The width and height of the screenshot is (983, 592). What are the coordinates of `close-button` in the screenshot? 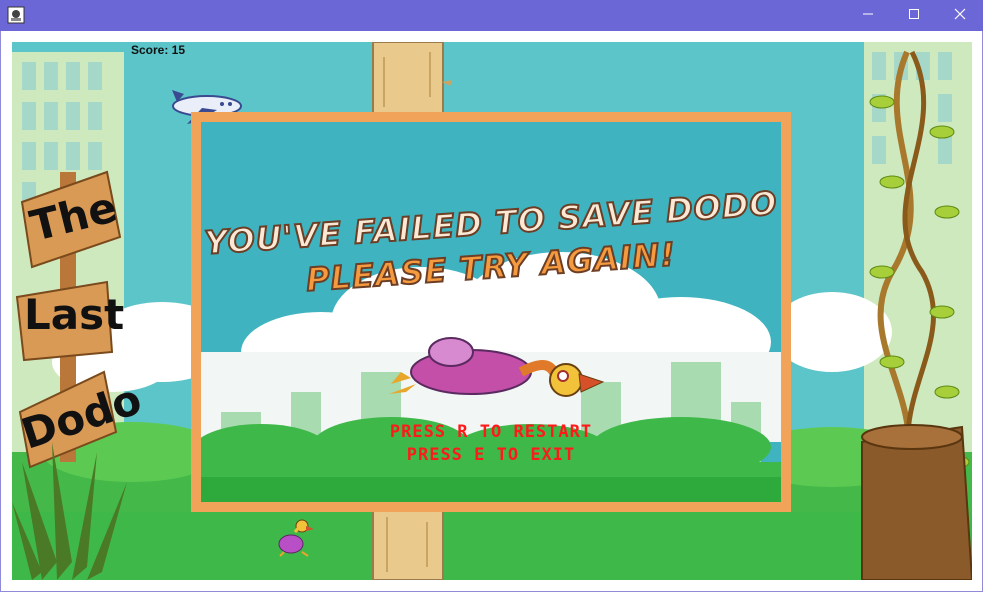 It's located at (960, 15).